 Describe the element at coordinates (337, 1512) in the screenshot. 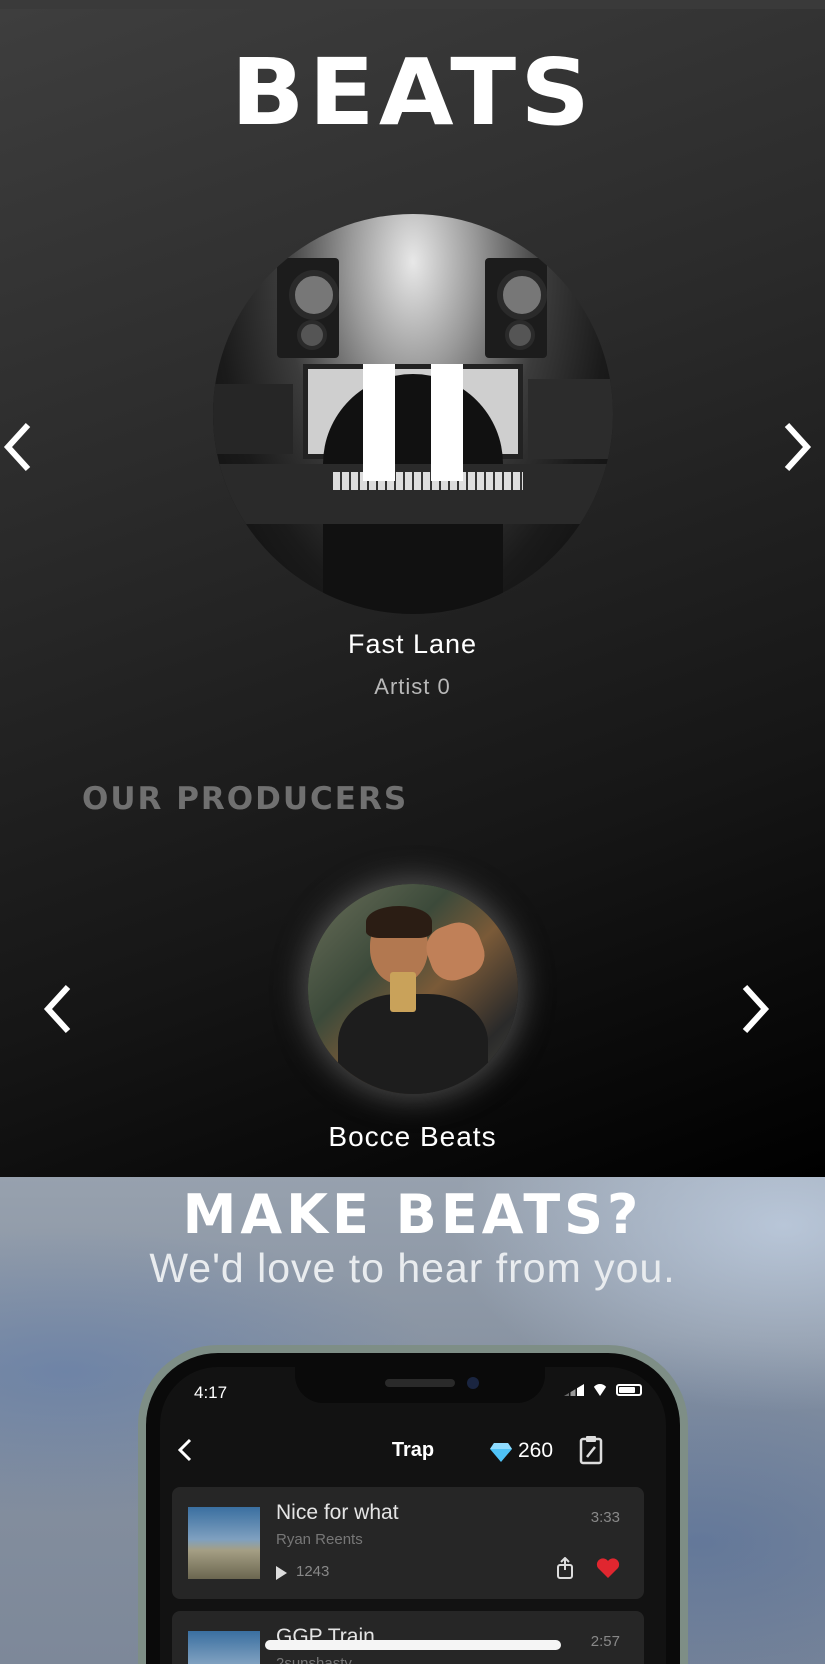

I see `track-title: Nice for what` at that location.